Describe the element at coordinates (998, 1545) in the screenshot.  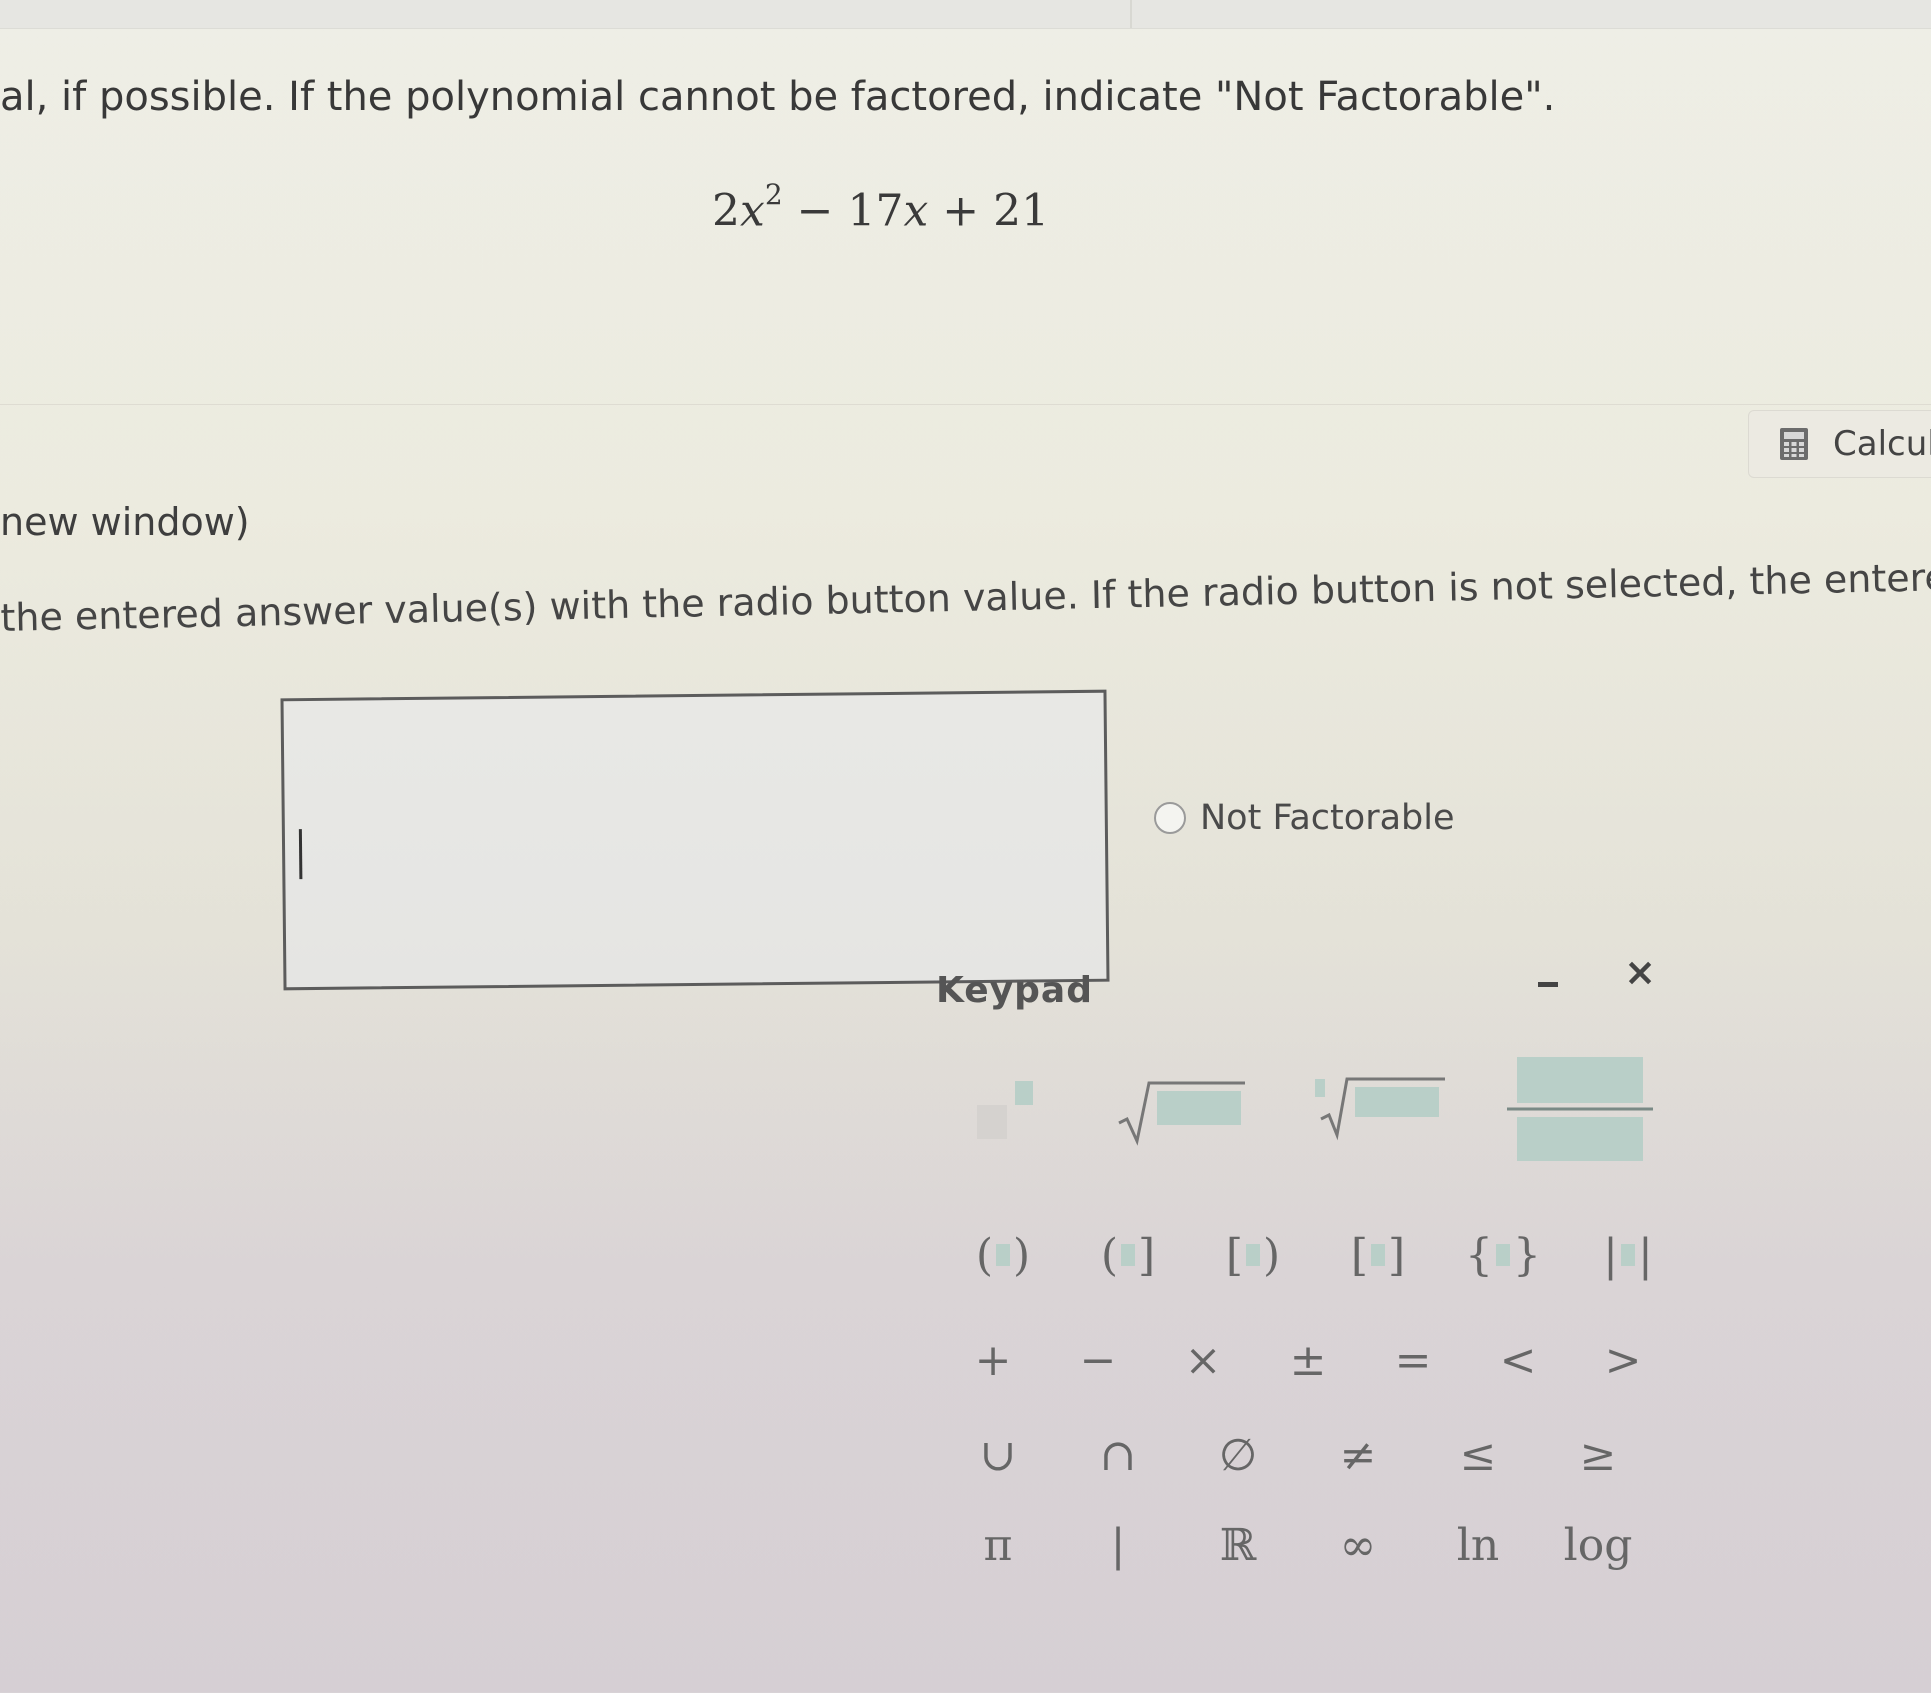
I see `pi-key: π` at that location.